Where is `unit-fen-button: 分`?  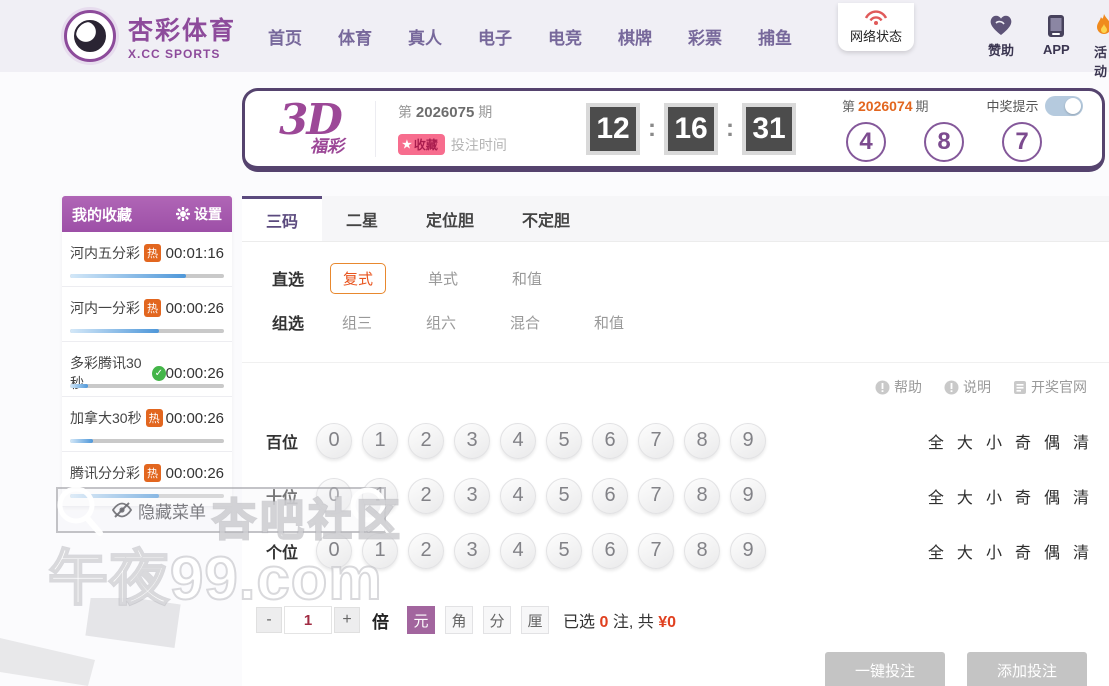
unit-fen-button: 分 is located at coordinates (497, 620).